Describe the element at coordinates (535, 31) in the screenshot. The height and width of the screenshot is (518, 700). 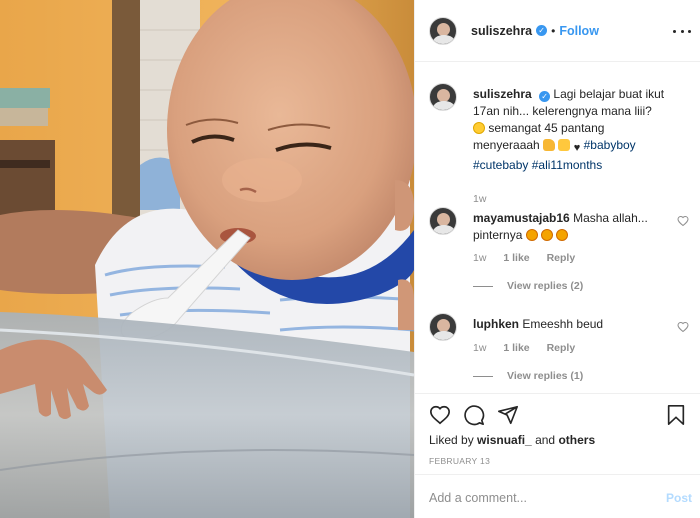
I see `author-info: suliszehra ✓ • Follow` at that location.